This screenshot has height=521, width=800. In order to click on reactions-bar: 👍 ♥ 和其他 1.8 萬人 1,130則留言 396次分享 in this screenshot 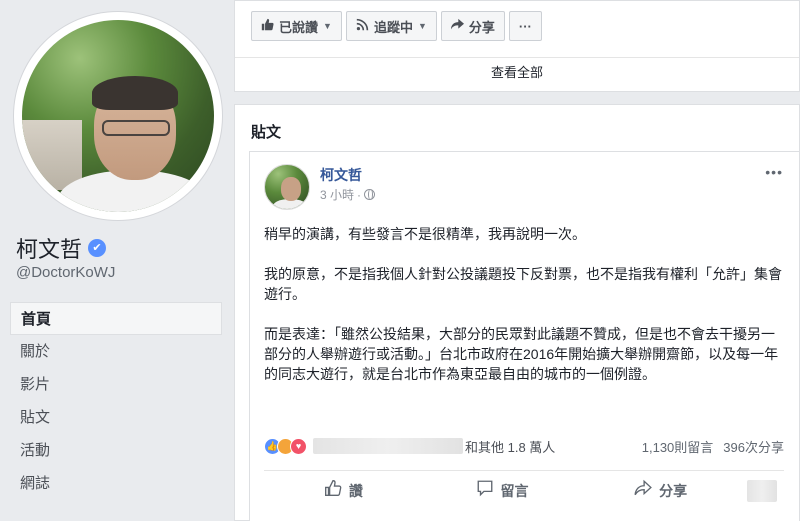, I will do `click(524, 446)`.